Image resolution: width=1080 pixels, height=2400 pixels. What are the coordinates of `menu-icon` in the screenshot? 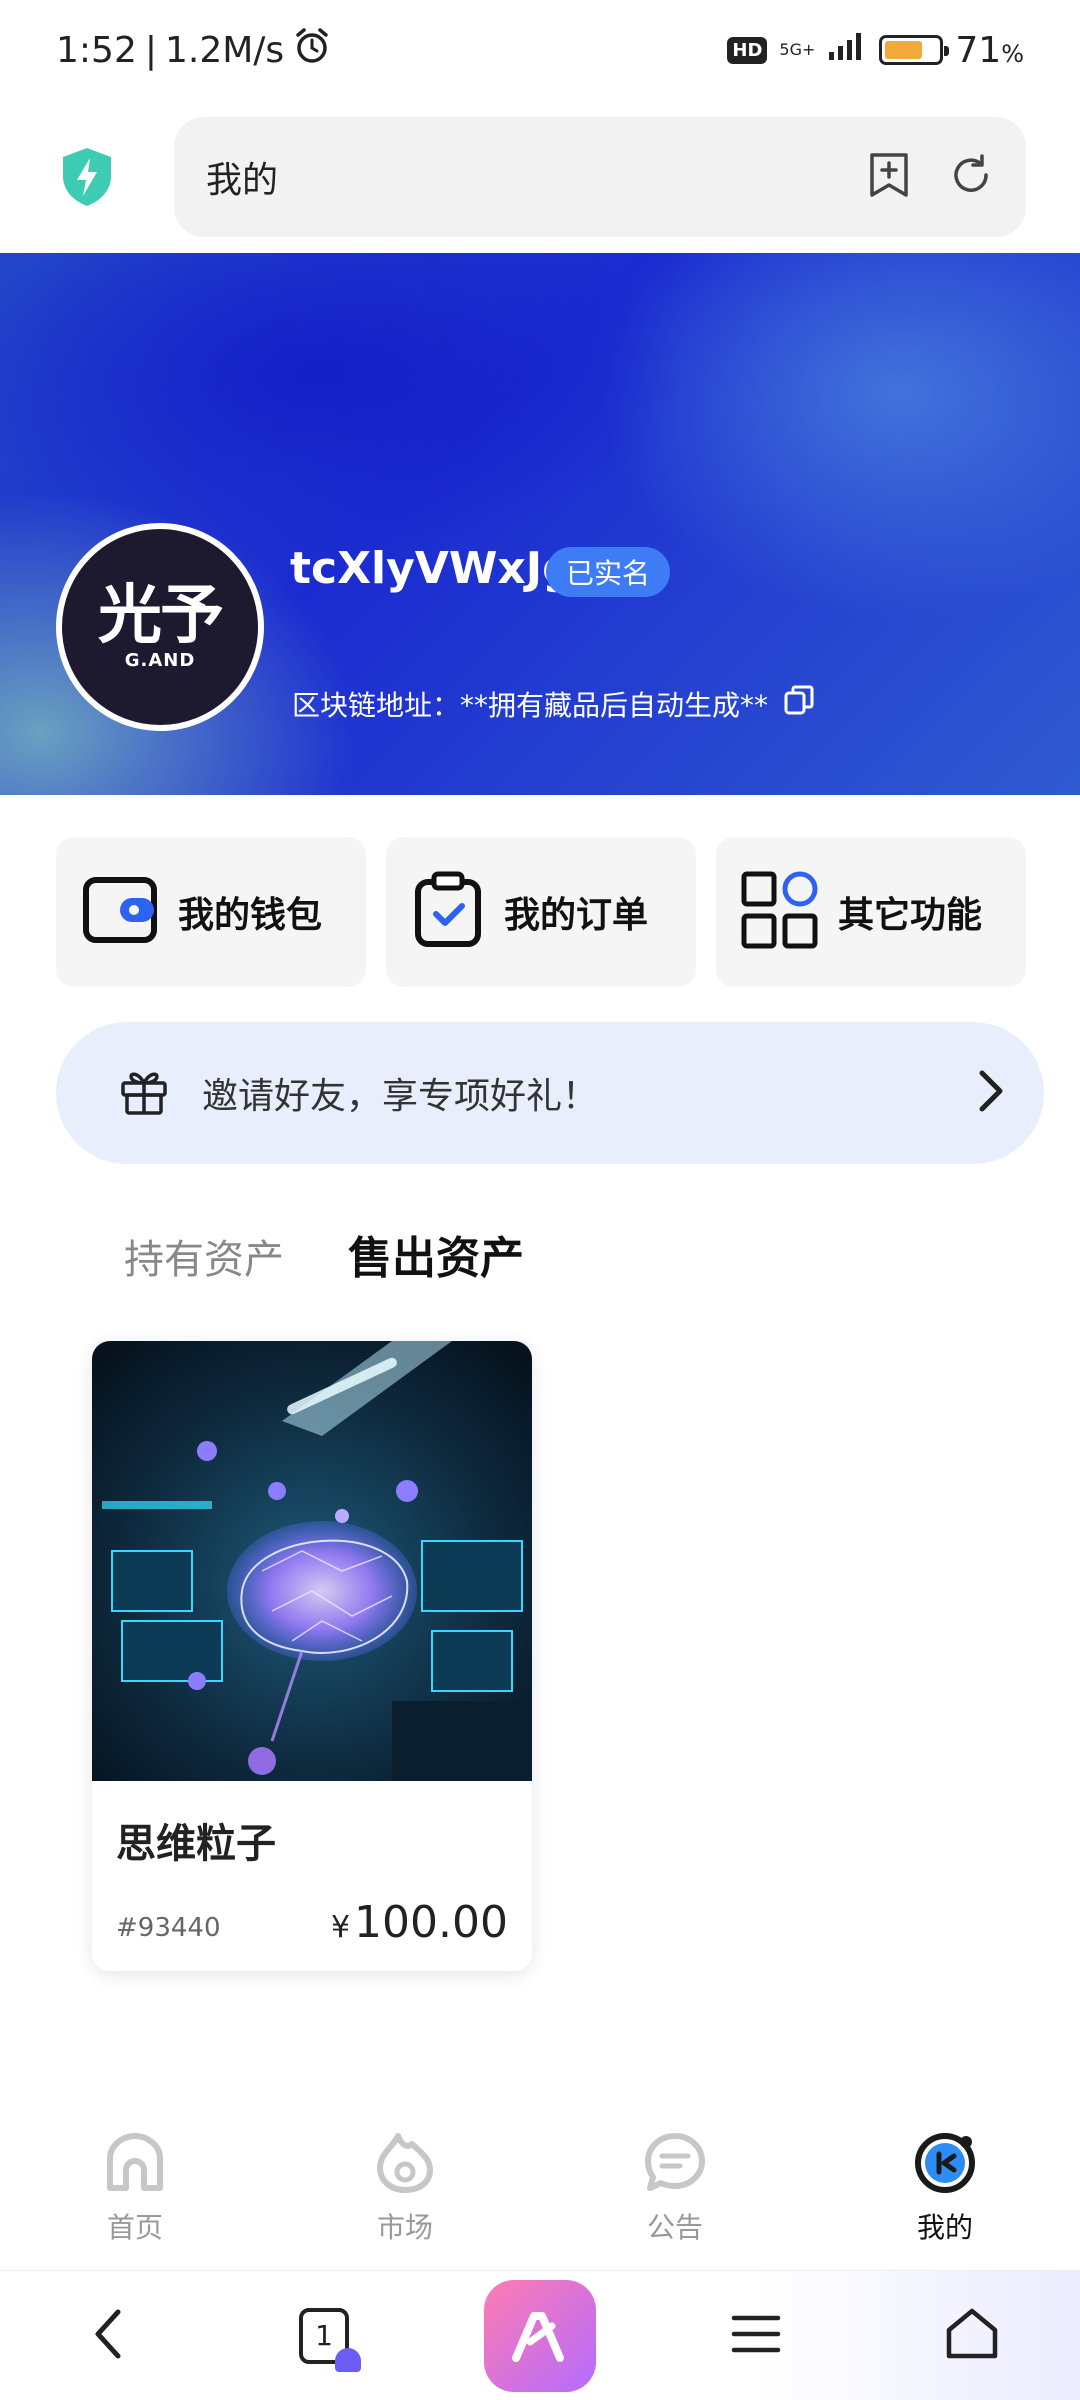 It's located at (756, 2336).